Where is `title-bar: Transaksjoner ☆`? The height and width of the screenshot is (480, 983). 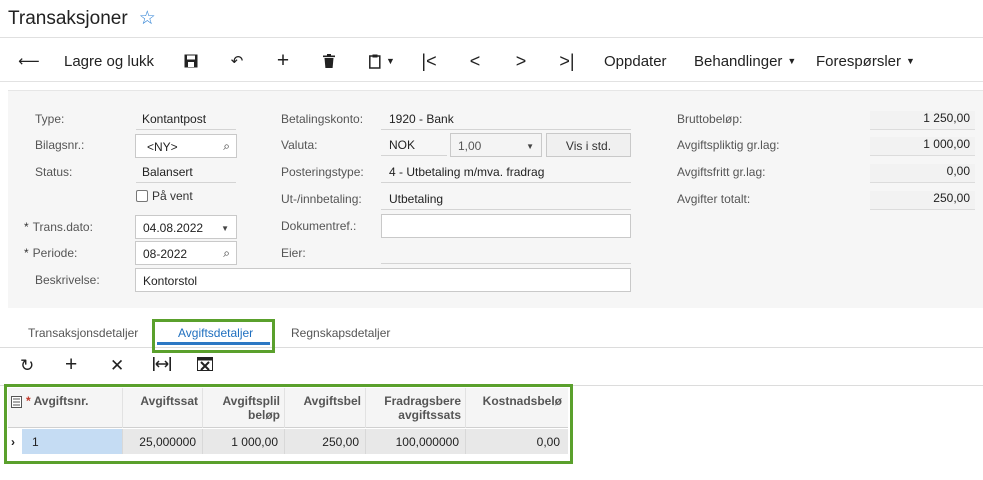
title-bar: Transaksjoner ☆ is located at coordinates (491, 19).